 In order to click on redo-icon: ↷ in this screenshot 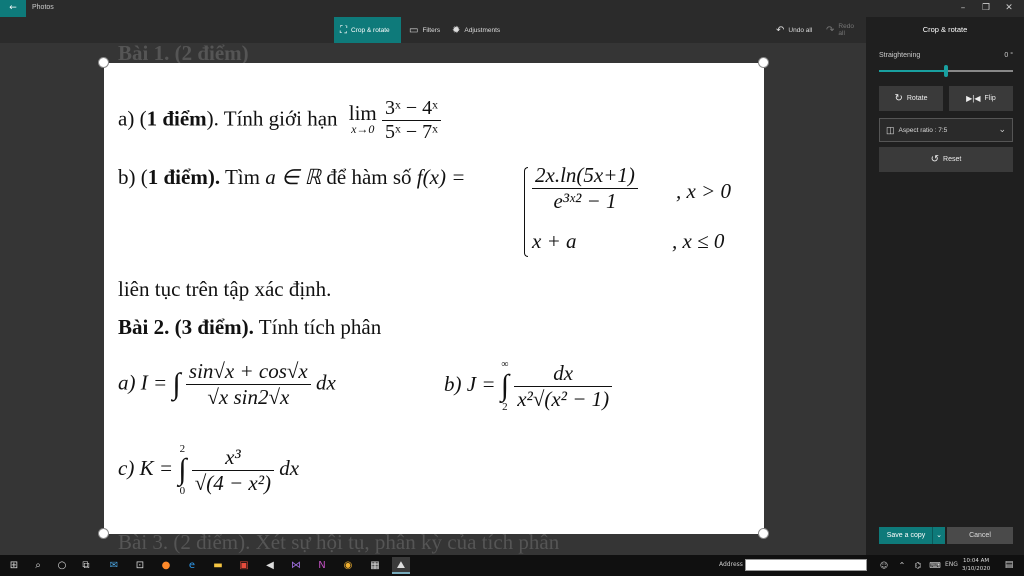, I will do `click(830, 30)`.